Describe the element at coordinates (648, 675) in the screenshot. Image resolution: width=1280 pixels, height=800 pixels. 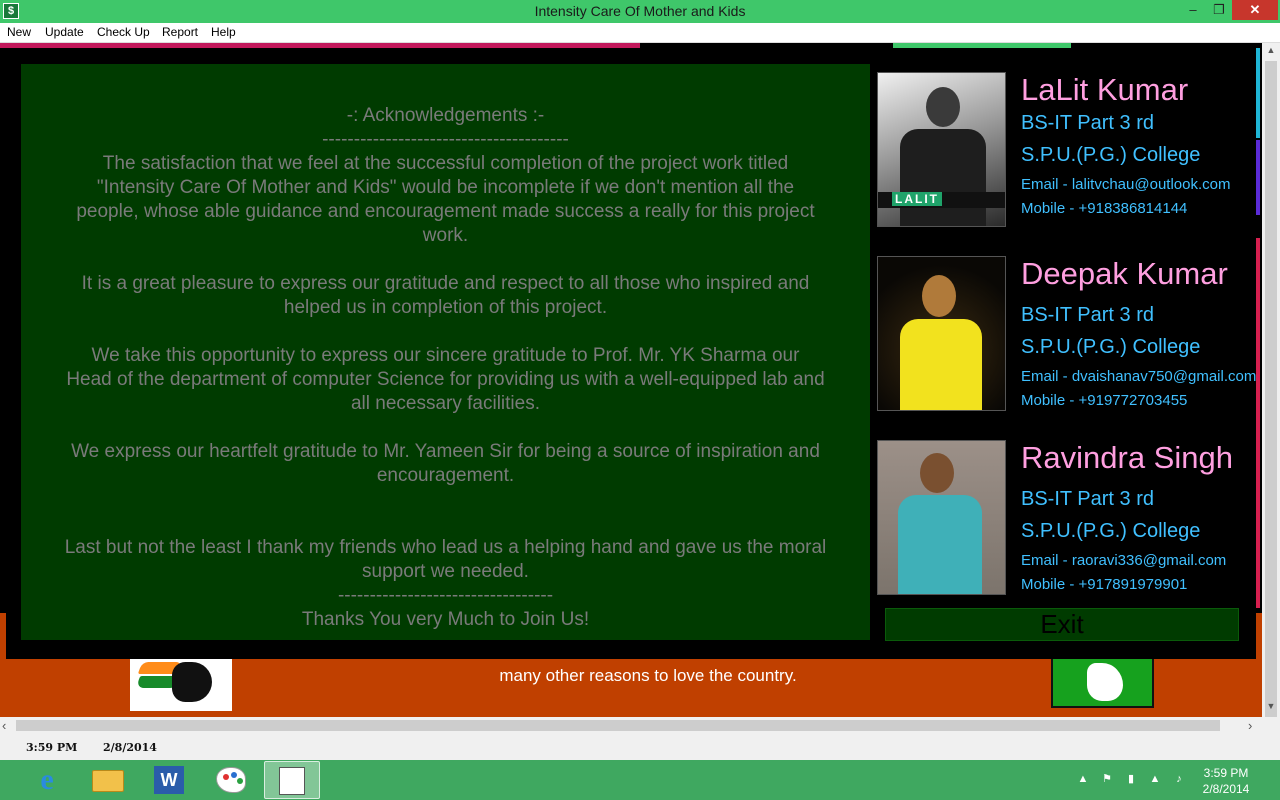
I see `banner-text: many other reasons to love the country.` at that location.